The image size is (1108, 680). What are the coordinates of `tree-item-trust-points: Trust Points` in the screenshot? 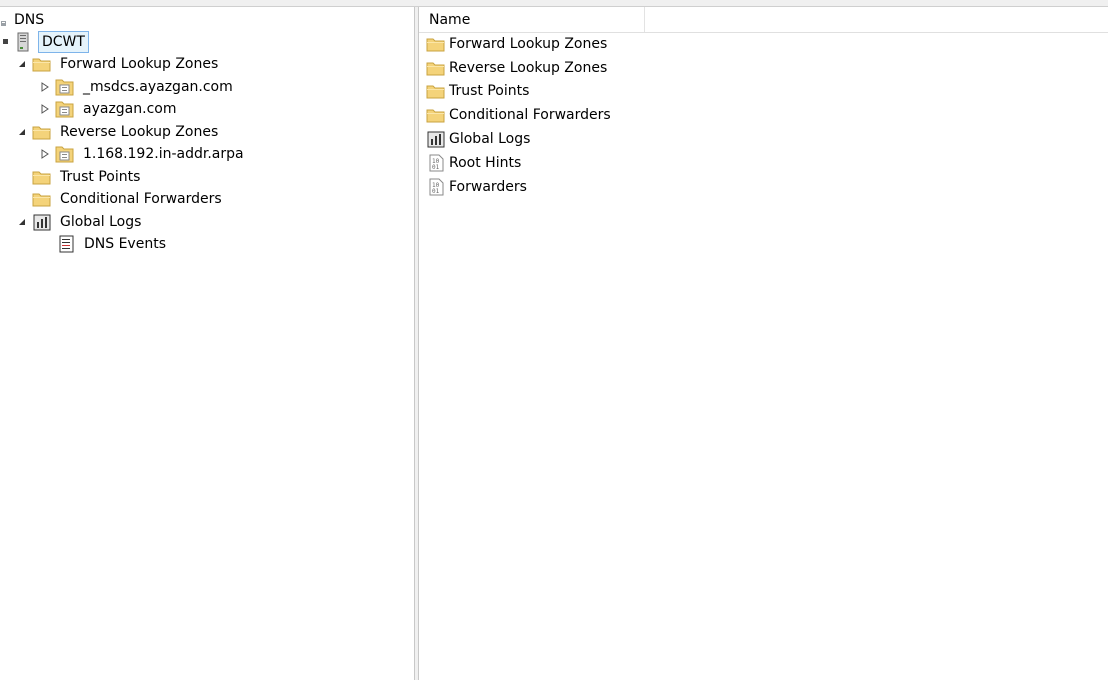 It's located at (87, 177).